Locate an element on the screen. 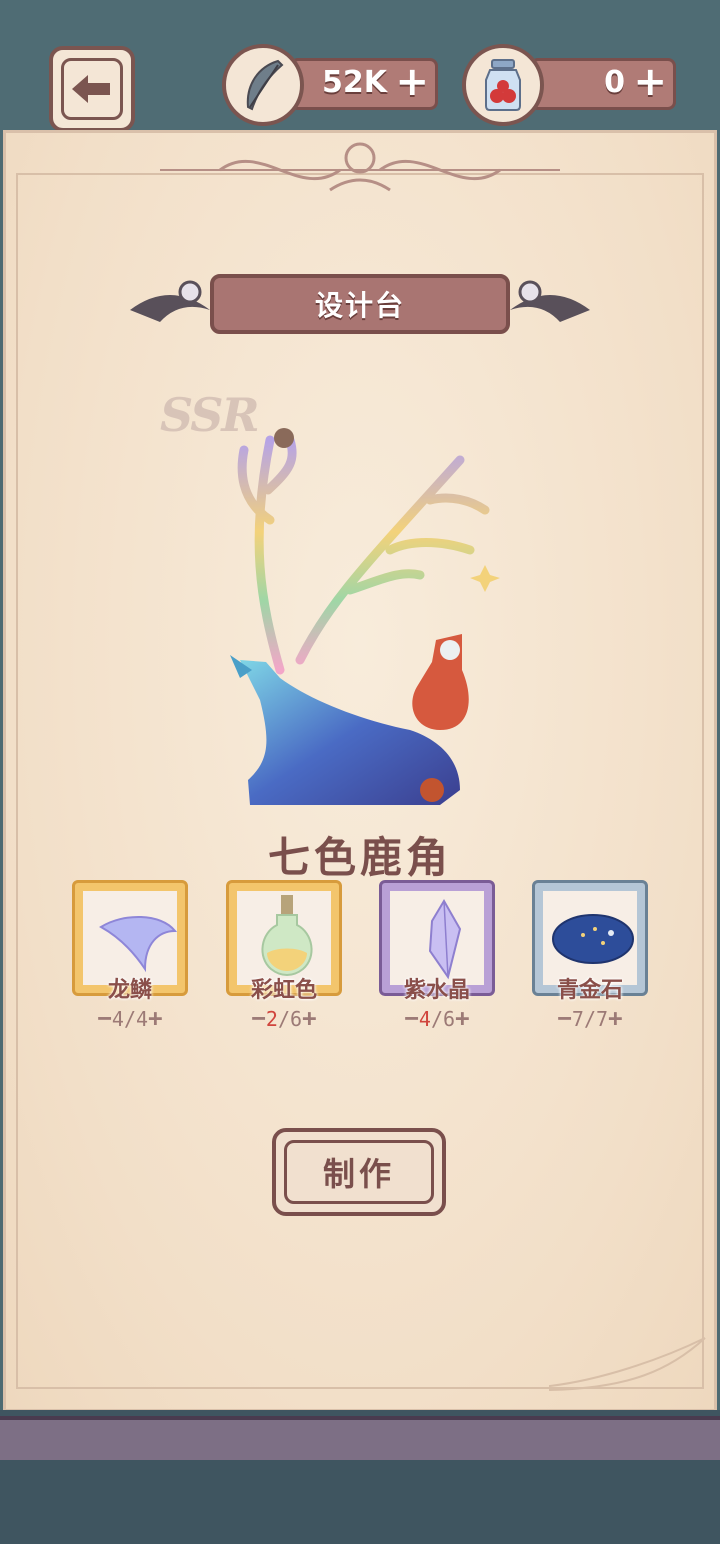  material-name: 龙鳞 is located at coordinates (129, 990).